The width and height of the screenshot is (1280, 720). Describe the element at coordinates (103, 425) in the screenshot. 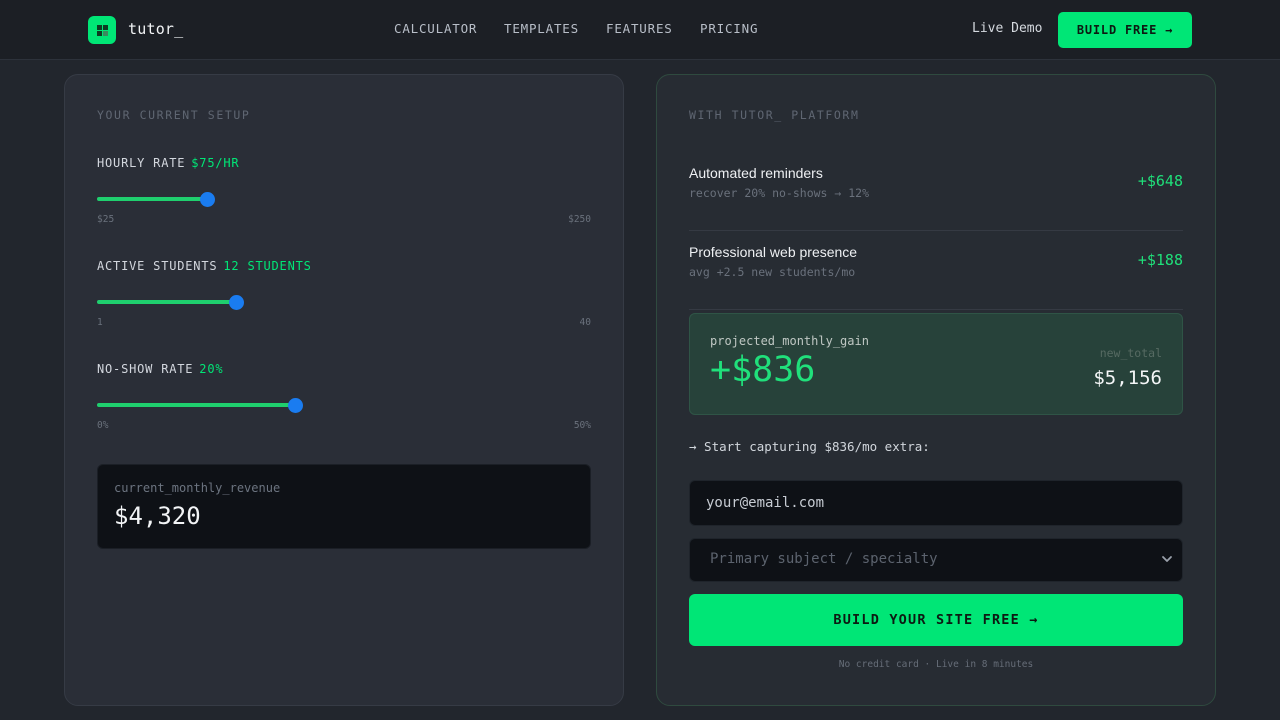

I see `slider-min-label: 0%` at that location.